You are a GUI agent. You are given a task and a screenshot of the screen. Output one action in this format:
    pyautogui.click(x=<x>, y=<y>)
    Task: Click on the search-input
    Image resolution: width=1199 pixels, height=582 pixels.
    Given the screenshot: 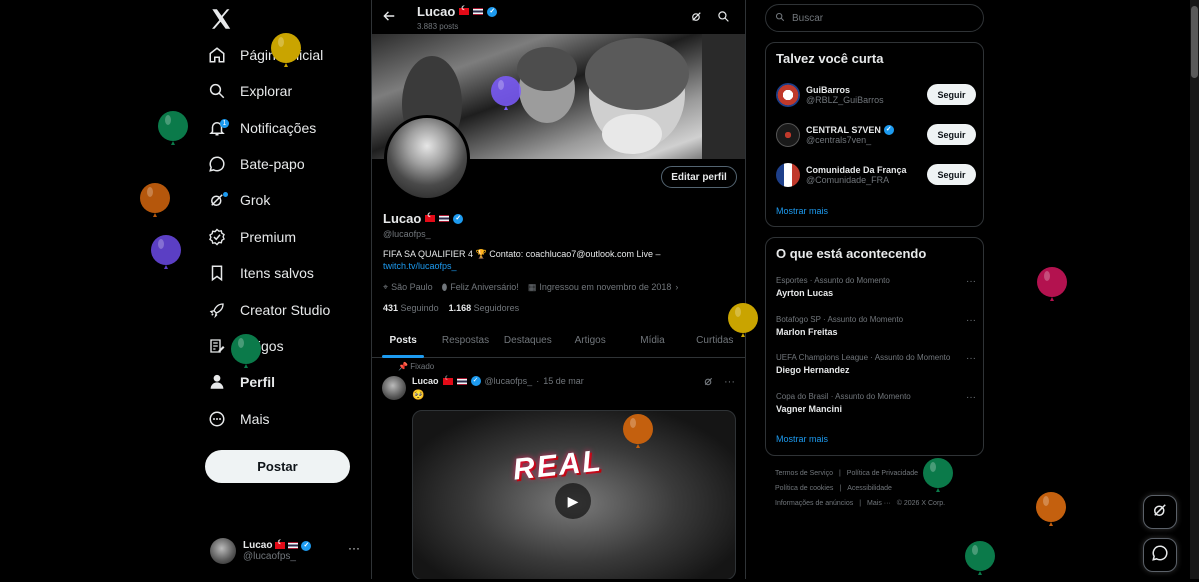 What is the action you would take?
    pyautogui.click(x=880, y=18)
    